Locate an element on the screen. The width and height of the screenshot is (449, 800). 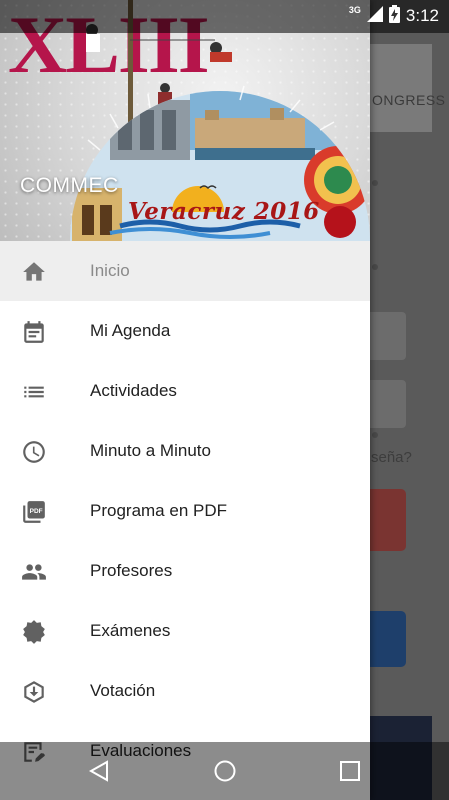
menu-item-inicio: Inicio is located at coordinates (185, 271).